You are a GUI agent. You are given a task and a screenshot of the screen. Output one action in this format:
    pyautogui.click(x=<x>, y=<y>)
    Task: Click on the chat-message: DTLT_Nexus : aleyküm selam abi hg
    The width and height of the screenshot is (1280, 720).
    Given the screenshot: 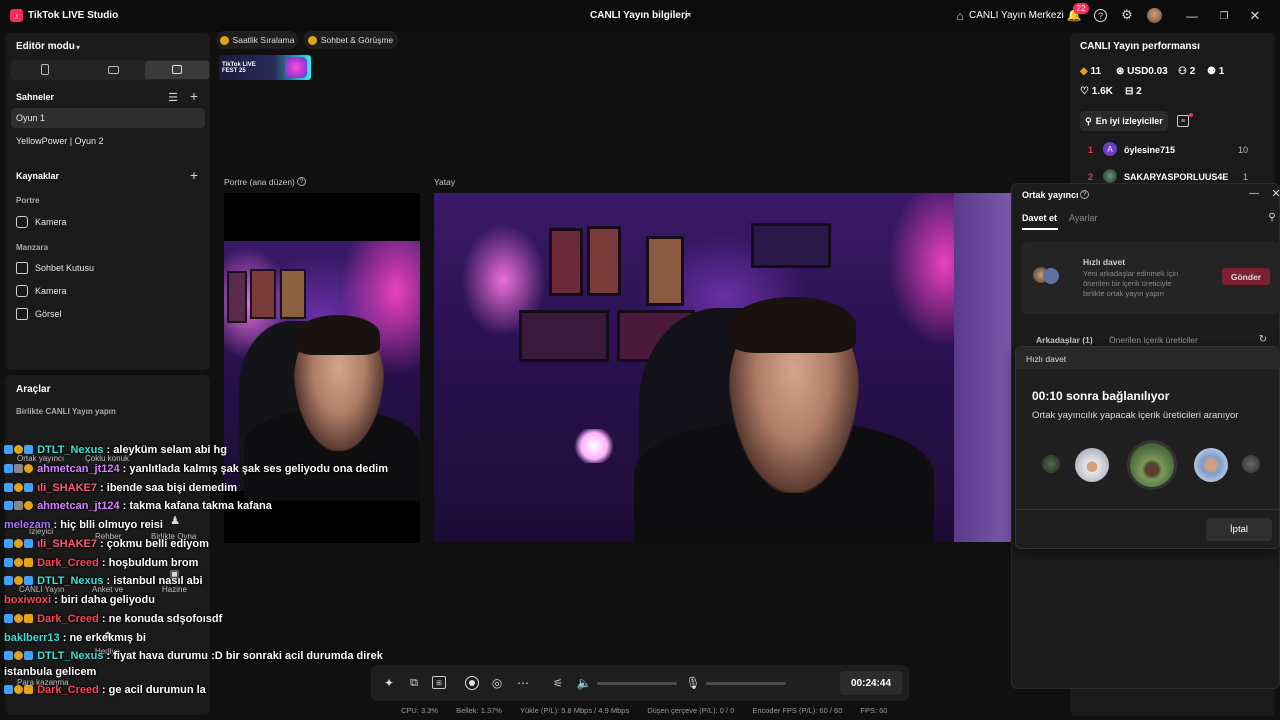 What is the action you would take?
    pyautogui.click(x=115, y=450)
    